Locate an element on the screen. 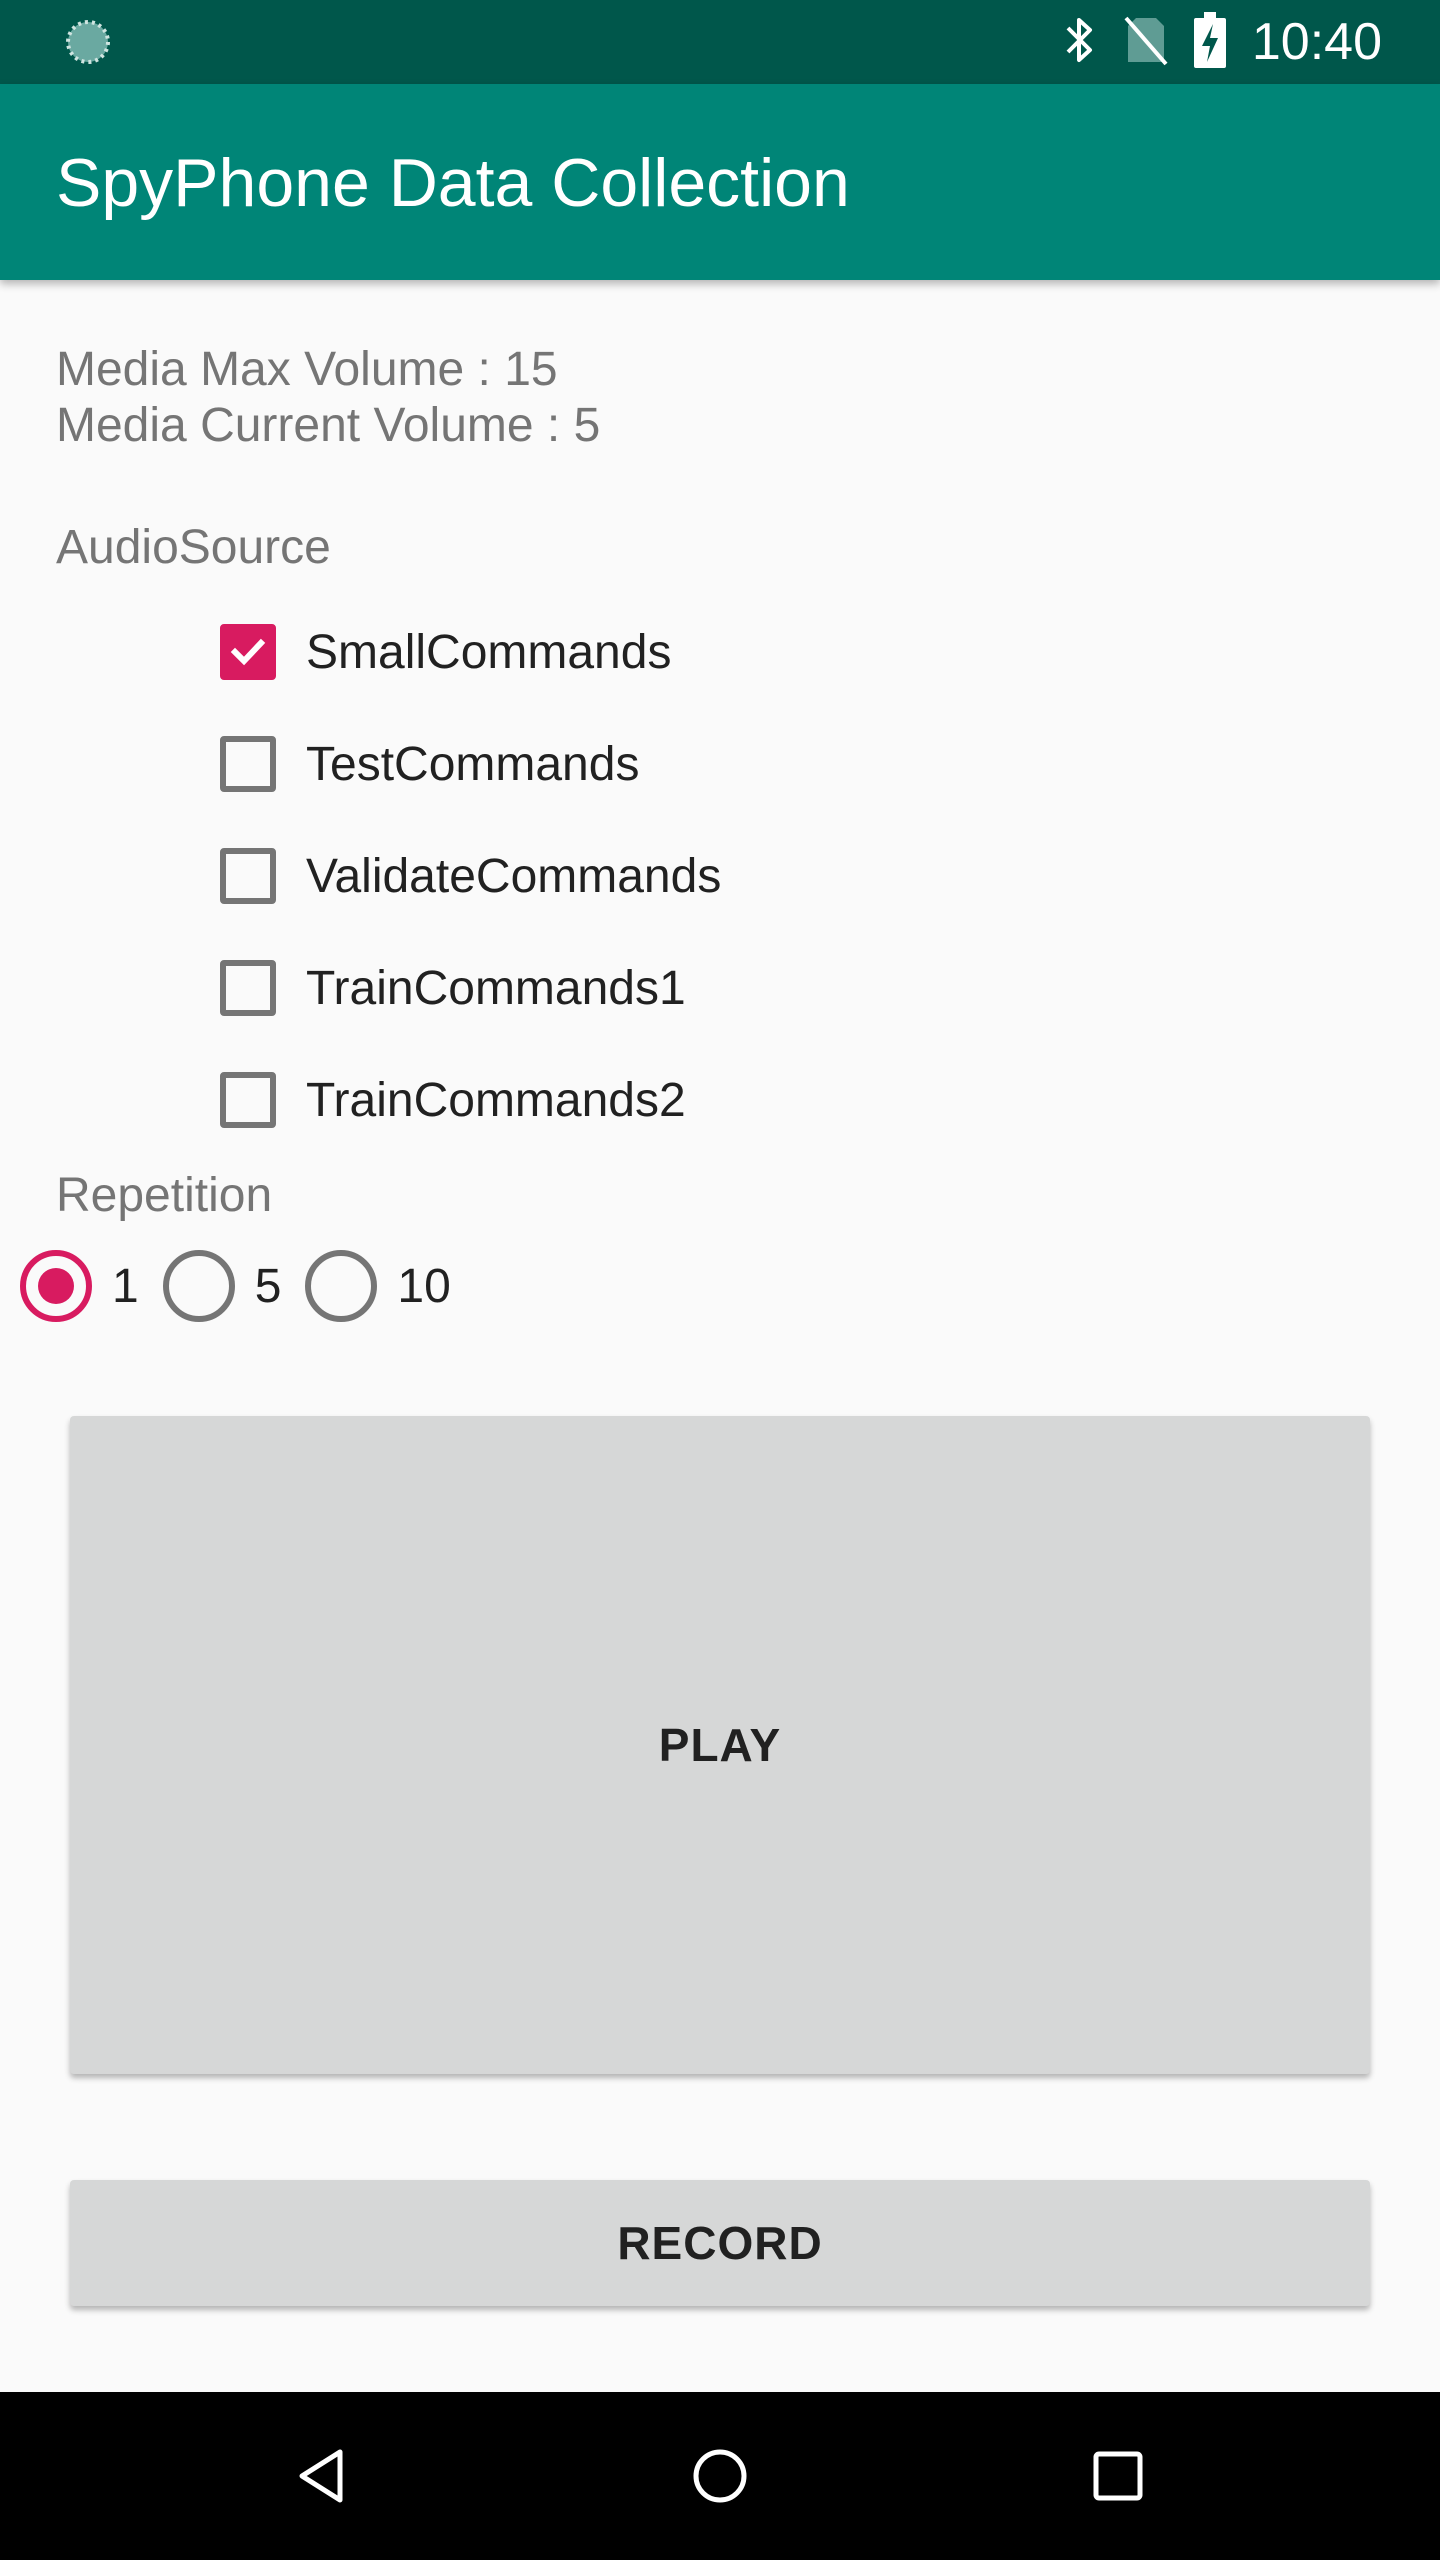  checkbox-small-commands: SmallCommands is located at coordinates (440, 652).